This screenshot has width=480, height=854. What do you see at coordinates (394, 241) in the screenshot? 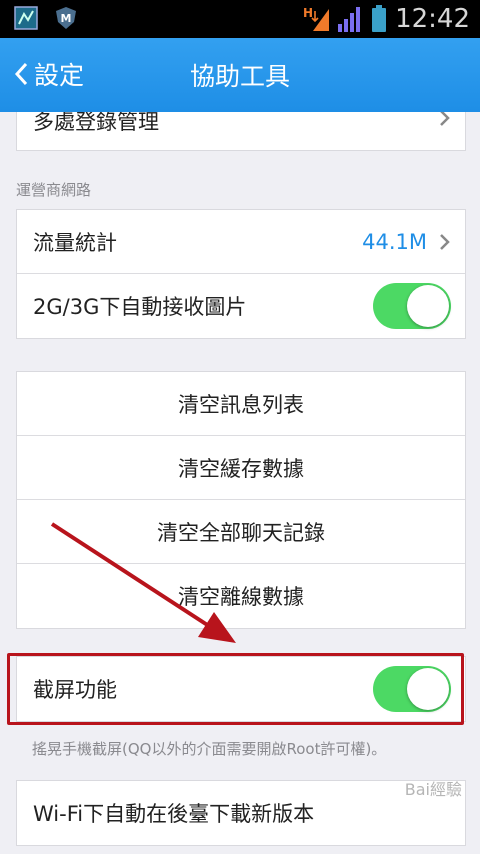
I see `traffic-value: 44.1M` at bounding box center [394, 241].